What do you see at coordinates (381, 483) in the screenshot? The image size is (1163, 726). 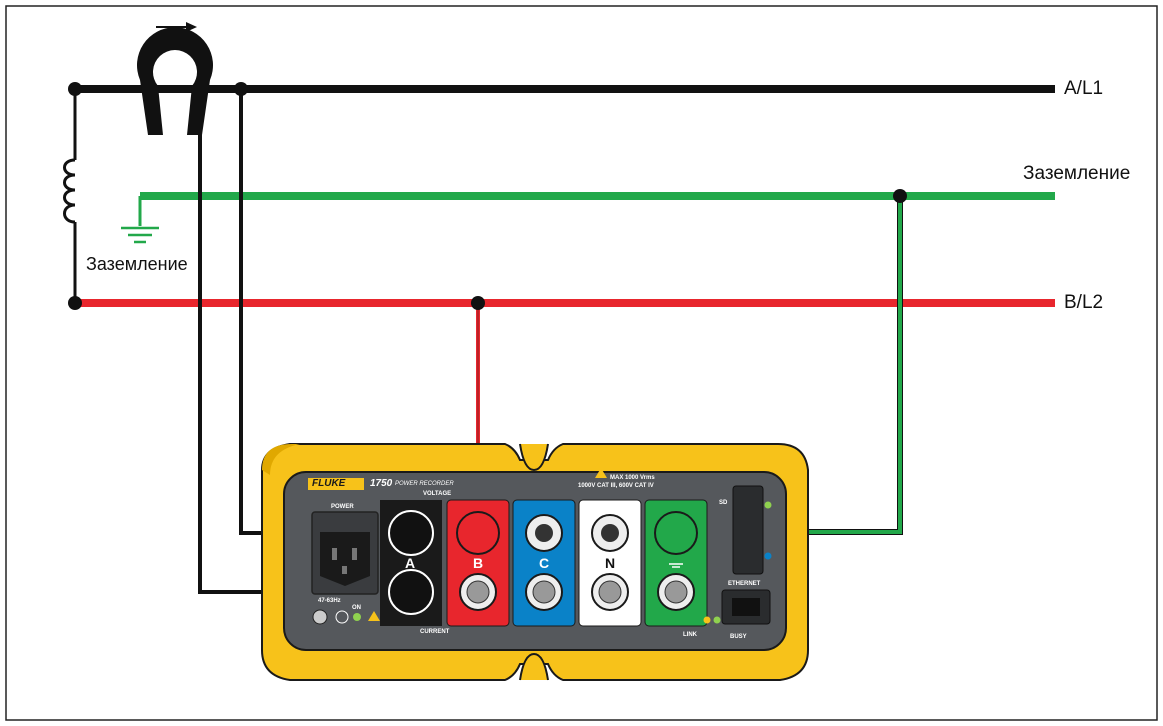 I see `model-label: 1750` at bounding box center [381, 483].